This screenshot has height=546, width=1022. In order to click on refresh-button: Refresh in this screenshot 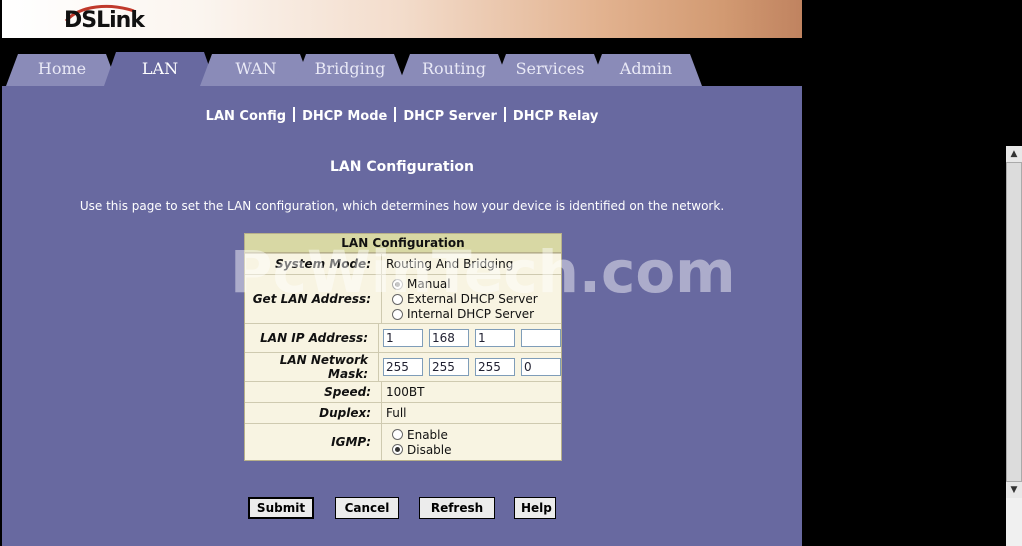, I will do `click(457, 508)`.